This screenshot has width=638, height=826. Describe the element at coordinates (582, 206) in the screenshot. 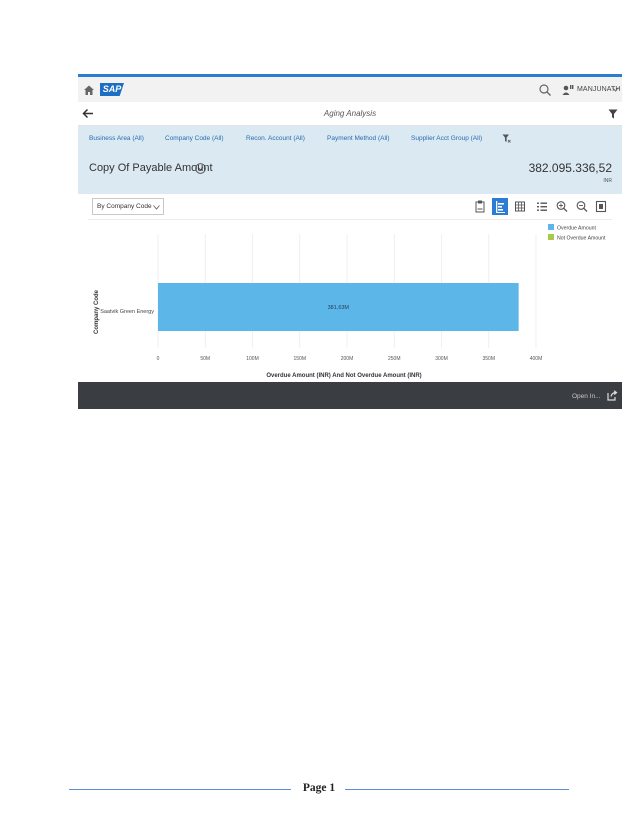

I see `zoom-out-icon` at that location.